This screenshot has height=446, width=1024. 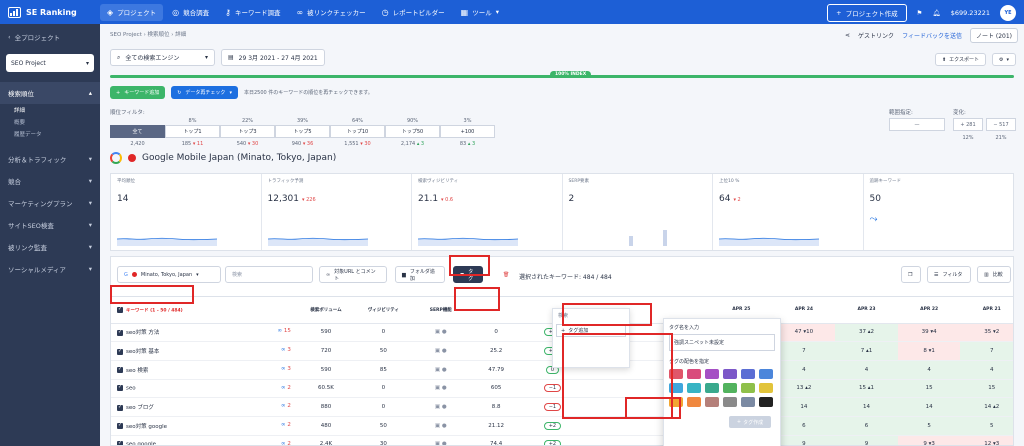 I want to click on date-header: APR 24, so click(x=804, y=310).